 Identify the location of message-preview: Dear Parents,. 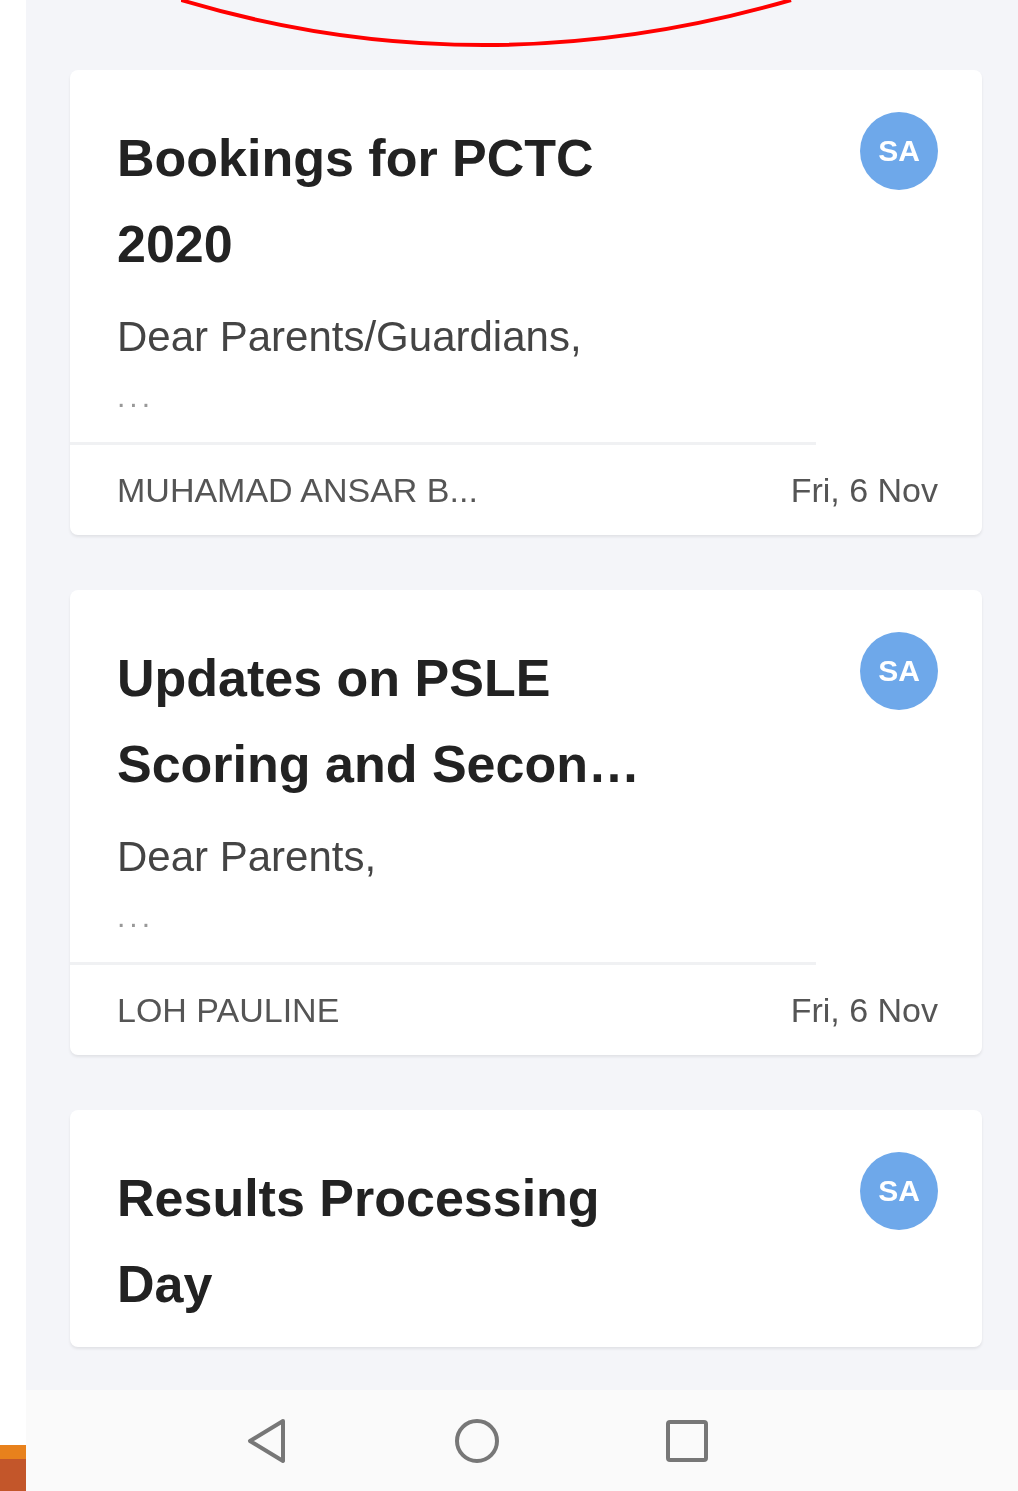
(247, 857).